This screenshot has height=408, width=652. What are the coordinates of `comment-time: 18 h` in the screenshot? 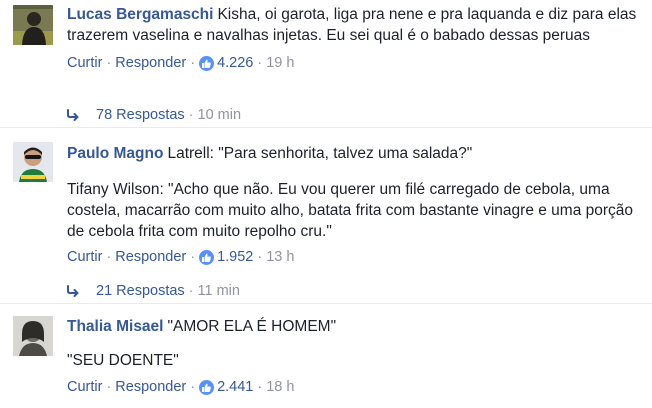 It's located at (280, 387).